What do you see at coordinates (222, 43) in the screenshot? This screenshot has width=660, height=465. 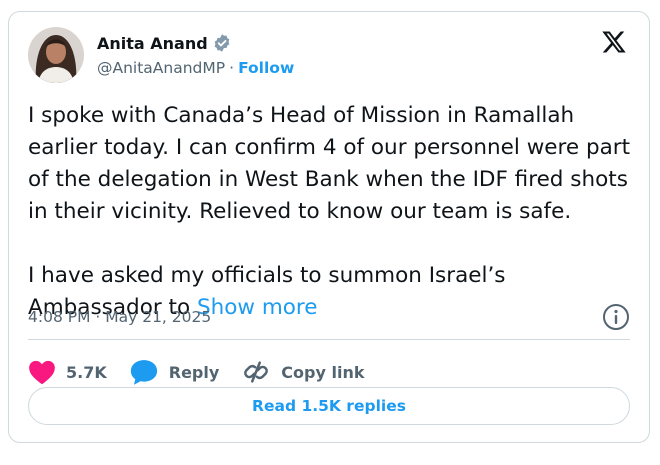 I see `verified-badge-icon` at bounding box center [222, 43].